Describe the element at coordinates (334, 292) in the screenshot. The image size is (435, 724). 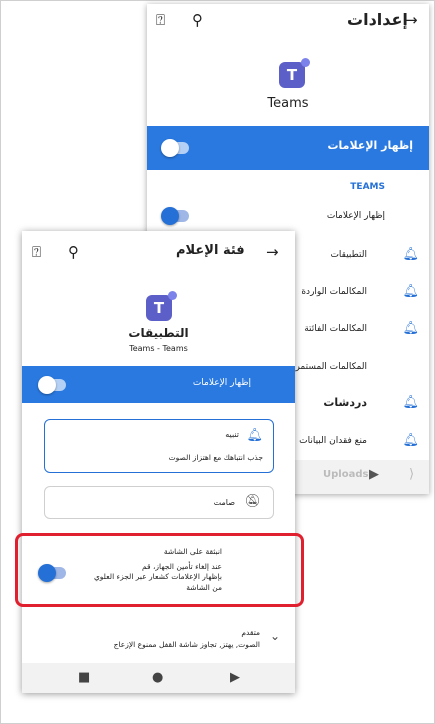
I see `row-incoming-calls: المكالمات الواردة` at that location.